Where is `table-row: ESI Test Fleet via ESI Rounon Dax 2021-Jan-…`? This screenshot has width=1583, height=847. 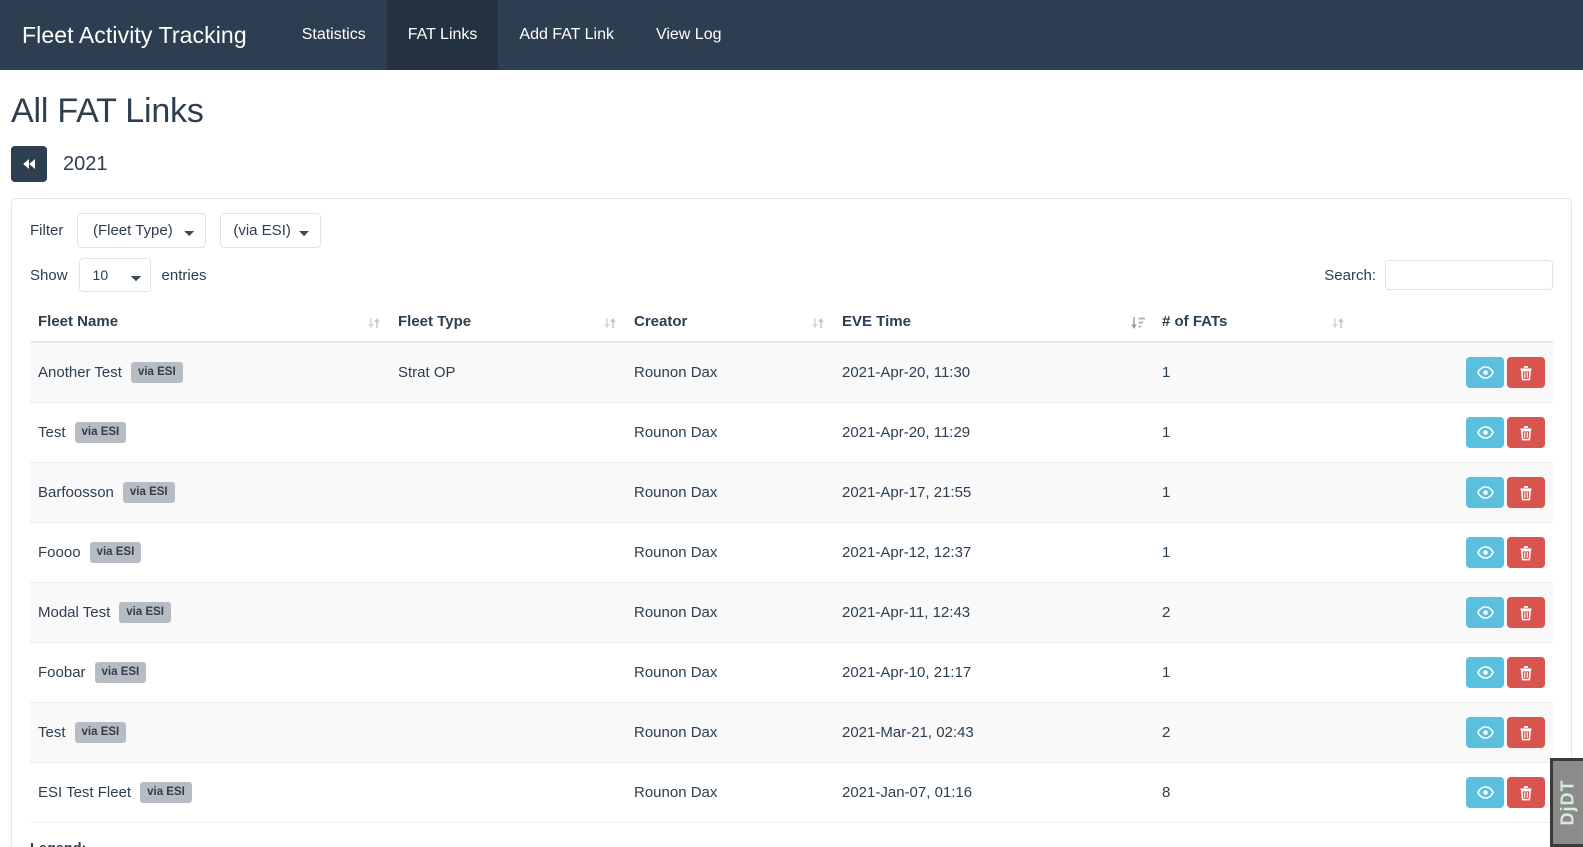
table-row: ESI Test Fleet via ESI Rounon Dax 2021-Jan-… is located at coordinates (791, 792).